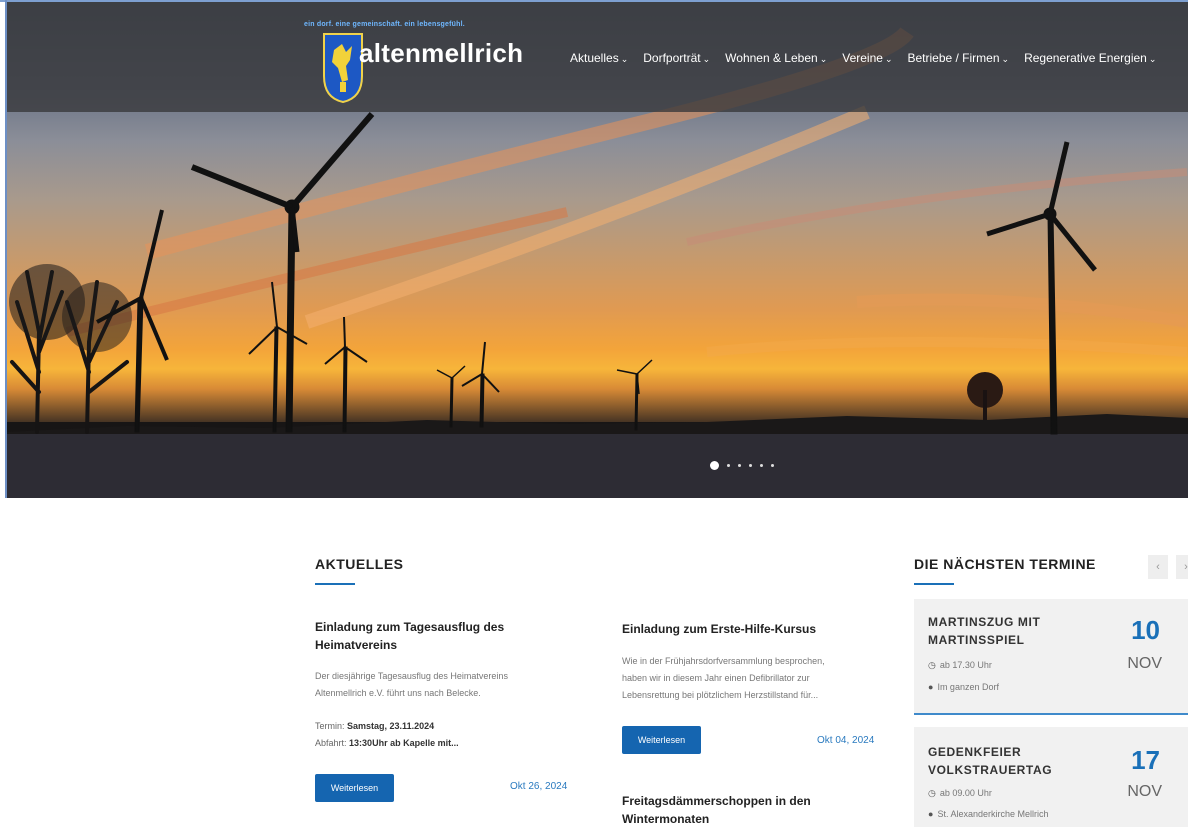  What do you see at coordinates (984, 631) in the screenshot?
I see `event-title: MARTINSZUG MIT MARTINSSPIEL` at bounding box center [984, 631].